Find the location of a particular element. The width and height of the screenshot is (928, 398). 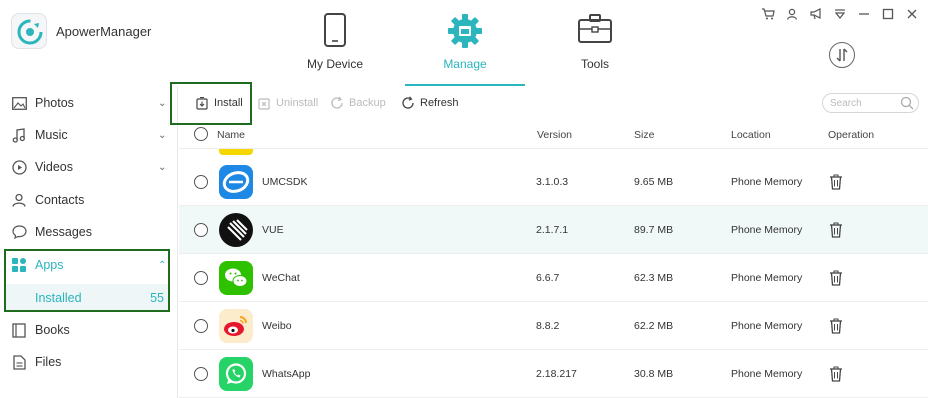

app-name: UMCSDK is located at coordinates (285, 182).